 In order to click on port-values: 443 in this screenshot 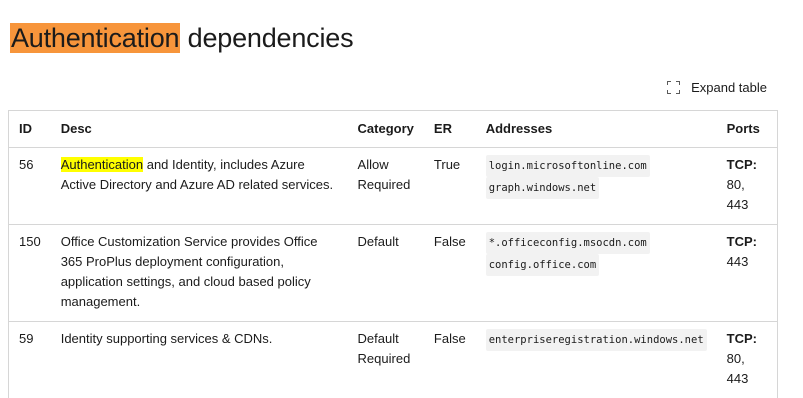, I will do `click(738, 261)`.